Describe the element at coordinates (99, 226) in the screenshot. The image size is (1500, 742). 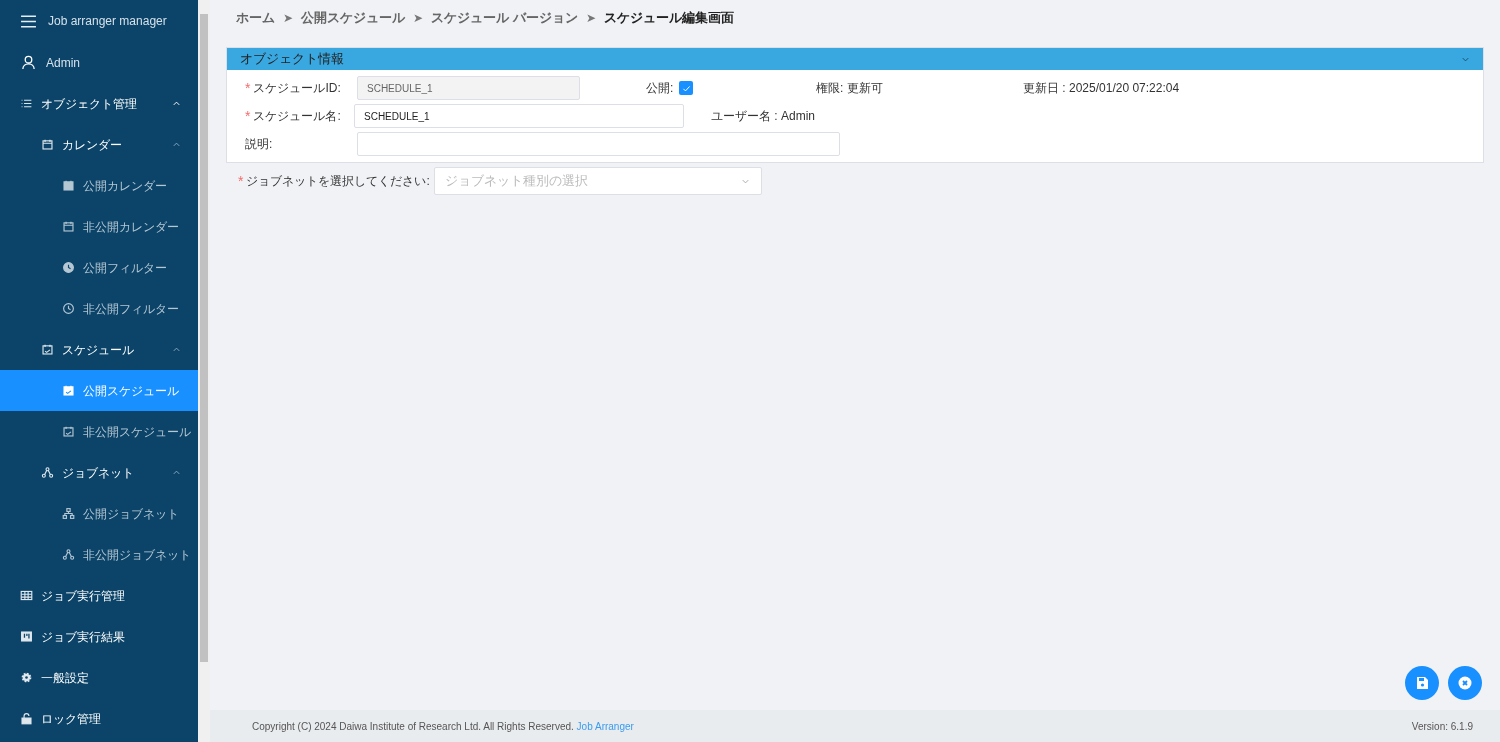
I see `menu-item: 非公開カレンダー` at that location.